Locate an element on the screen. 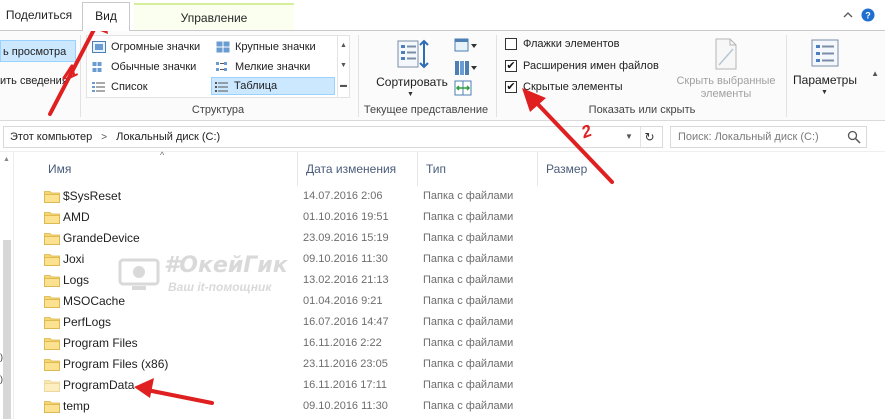  item-checkboxes-toggle: Флажки элементов is located at coordinates (562, 44).